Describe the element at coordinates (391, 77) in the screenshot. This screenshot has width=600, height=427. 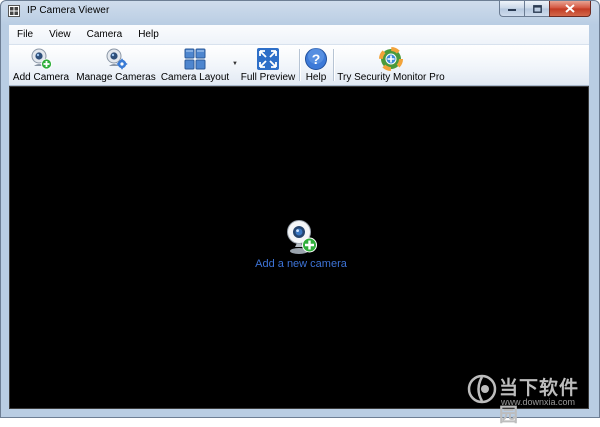
I see `try-pro-label: Try Security Monitor Pro` at that location.